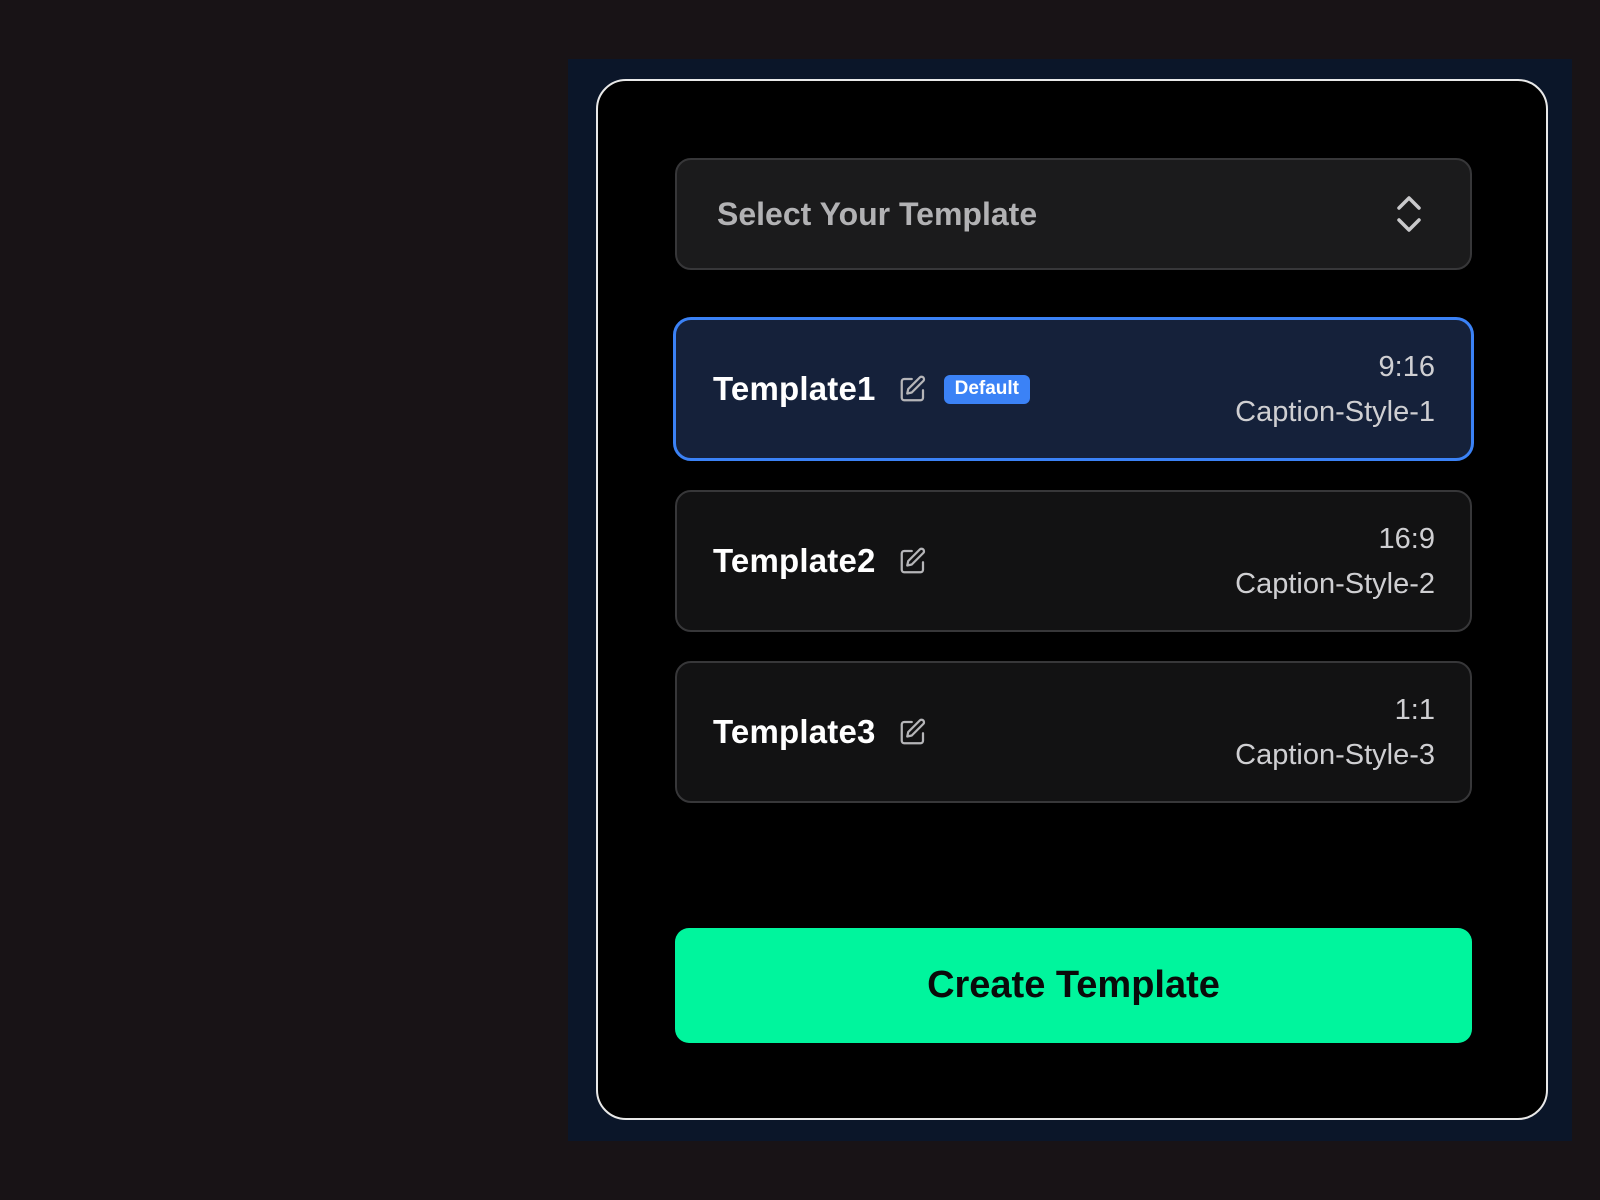 The image size is (1600, 1200). Describe the element at coordinates (1073, 732) in the screenshot. I see `template-card-template3: Template3 1:1 Caption-Style-3` at that location.